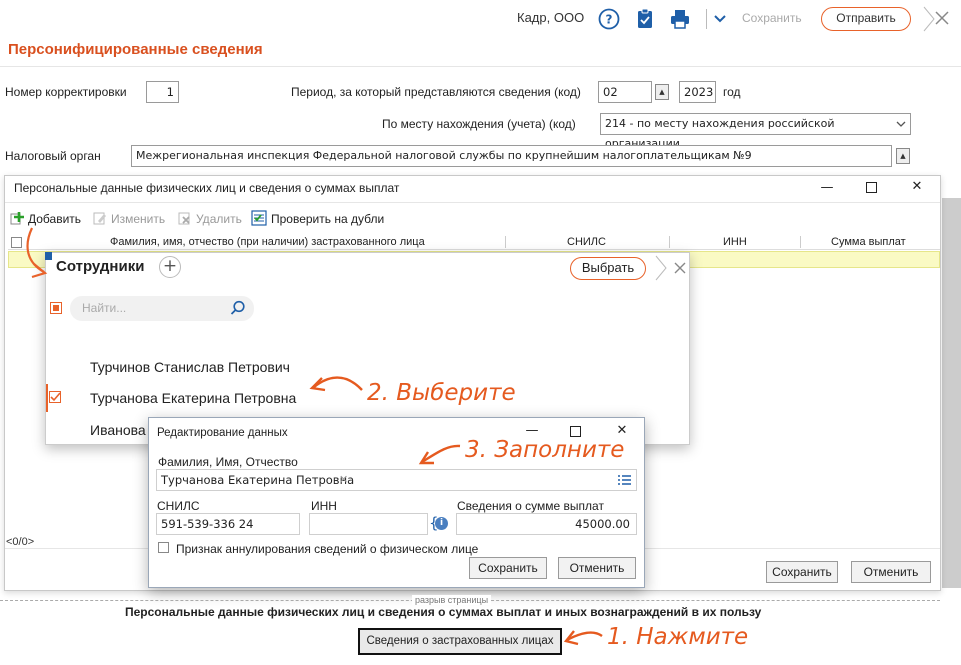  I want to click on annotation-step2: 2. Выберите, so click(441, 393).